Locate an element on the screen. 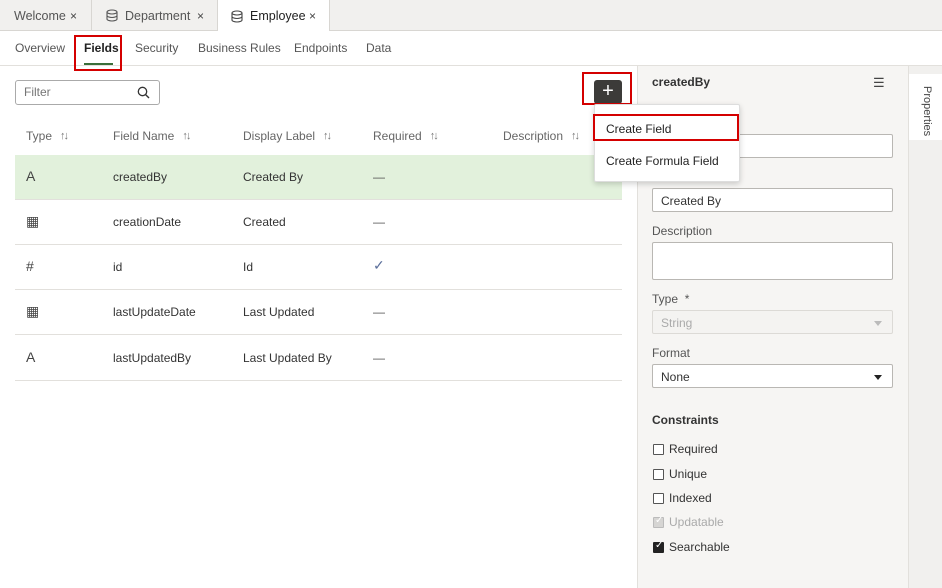  field-name-cell: lastUpdatedBy is located at coordinates (152, 358).